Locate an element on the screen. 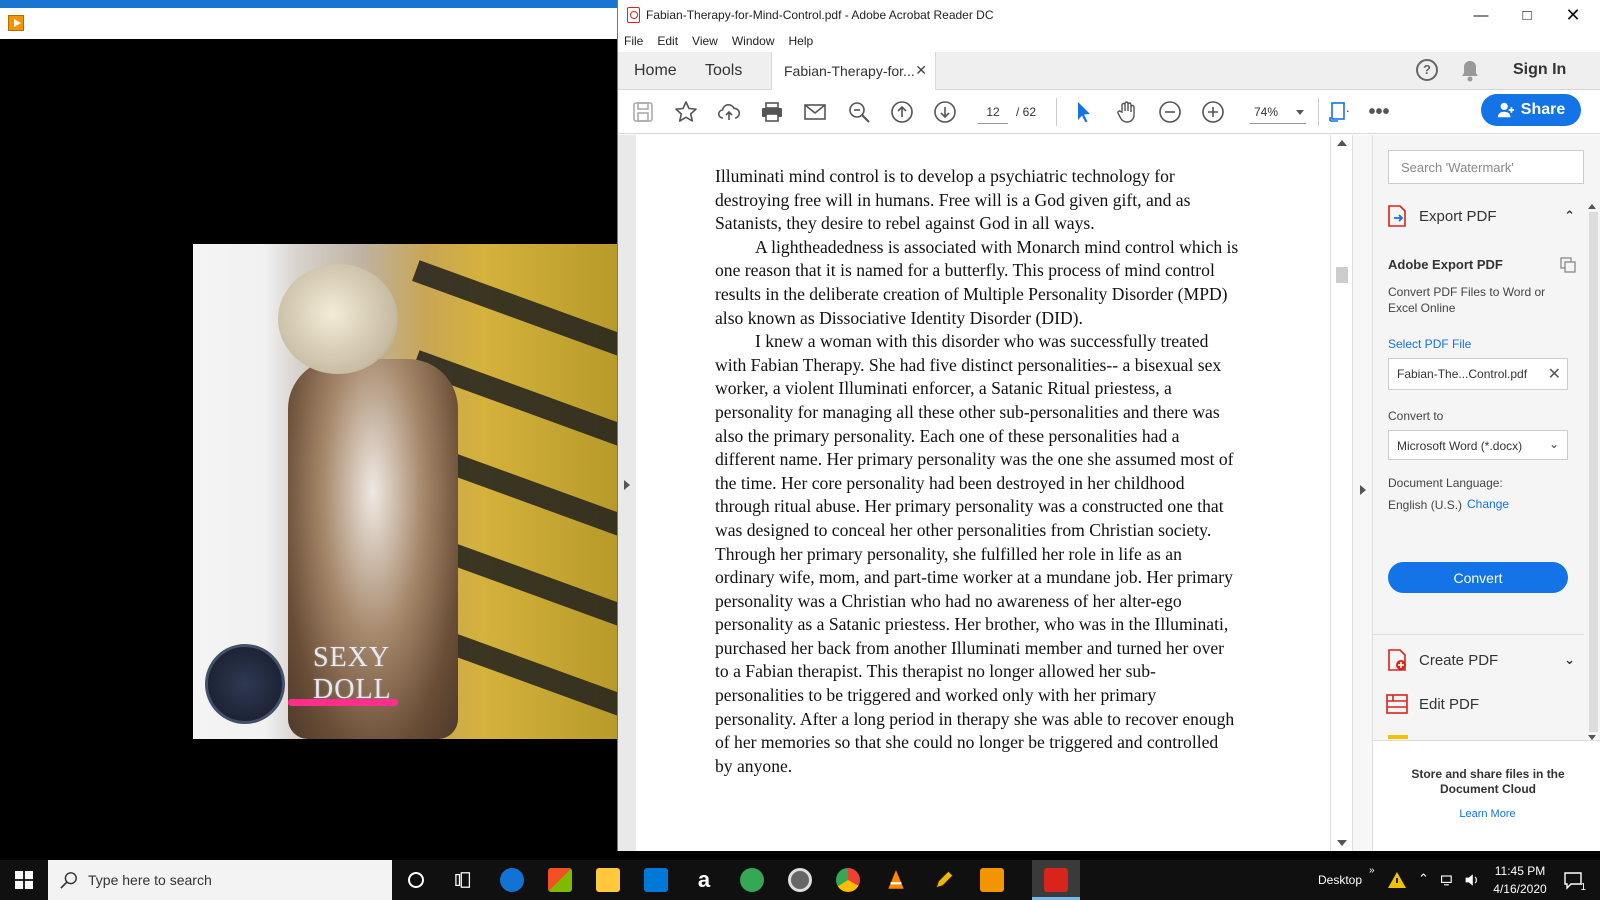 The height and width of the screenshot is (900, 1600). document-scrollbar is located at coordinates (1341, 493).